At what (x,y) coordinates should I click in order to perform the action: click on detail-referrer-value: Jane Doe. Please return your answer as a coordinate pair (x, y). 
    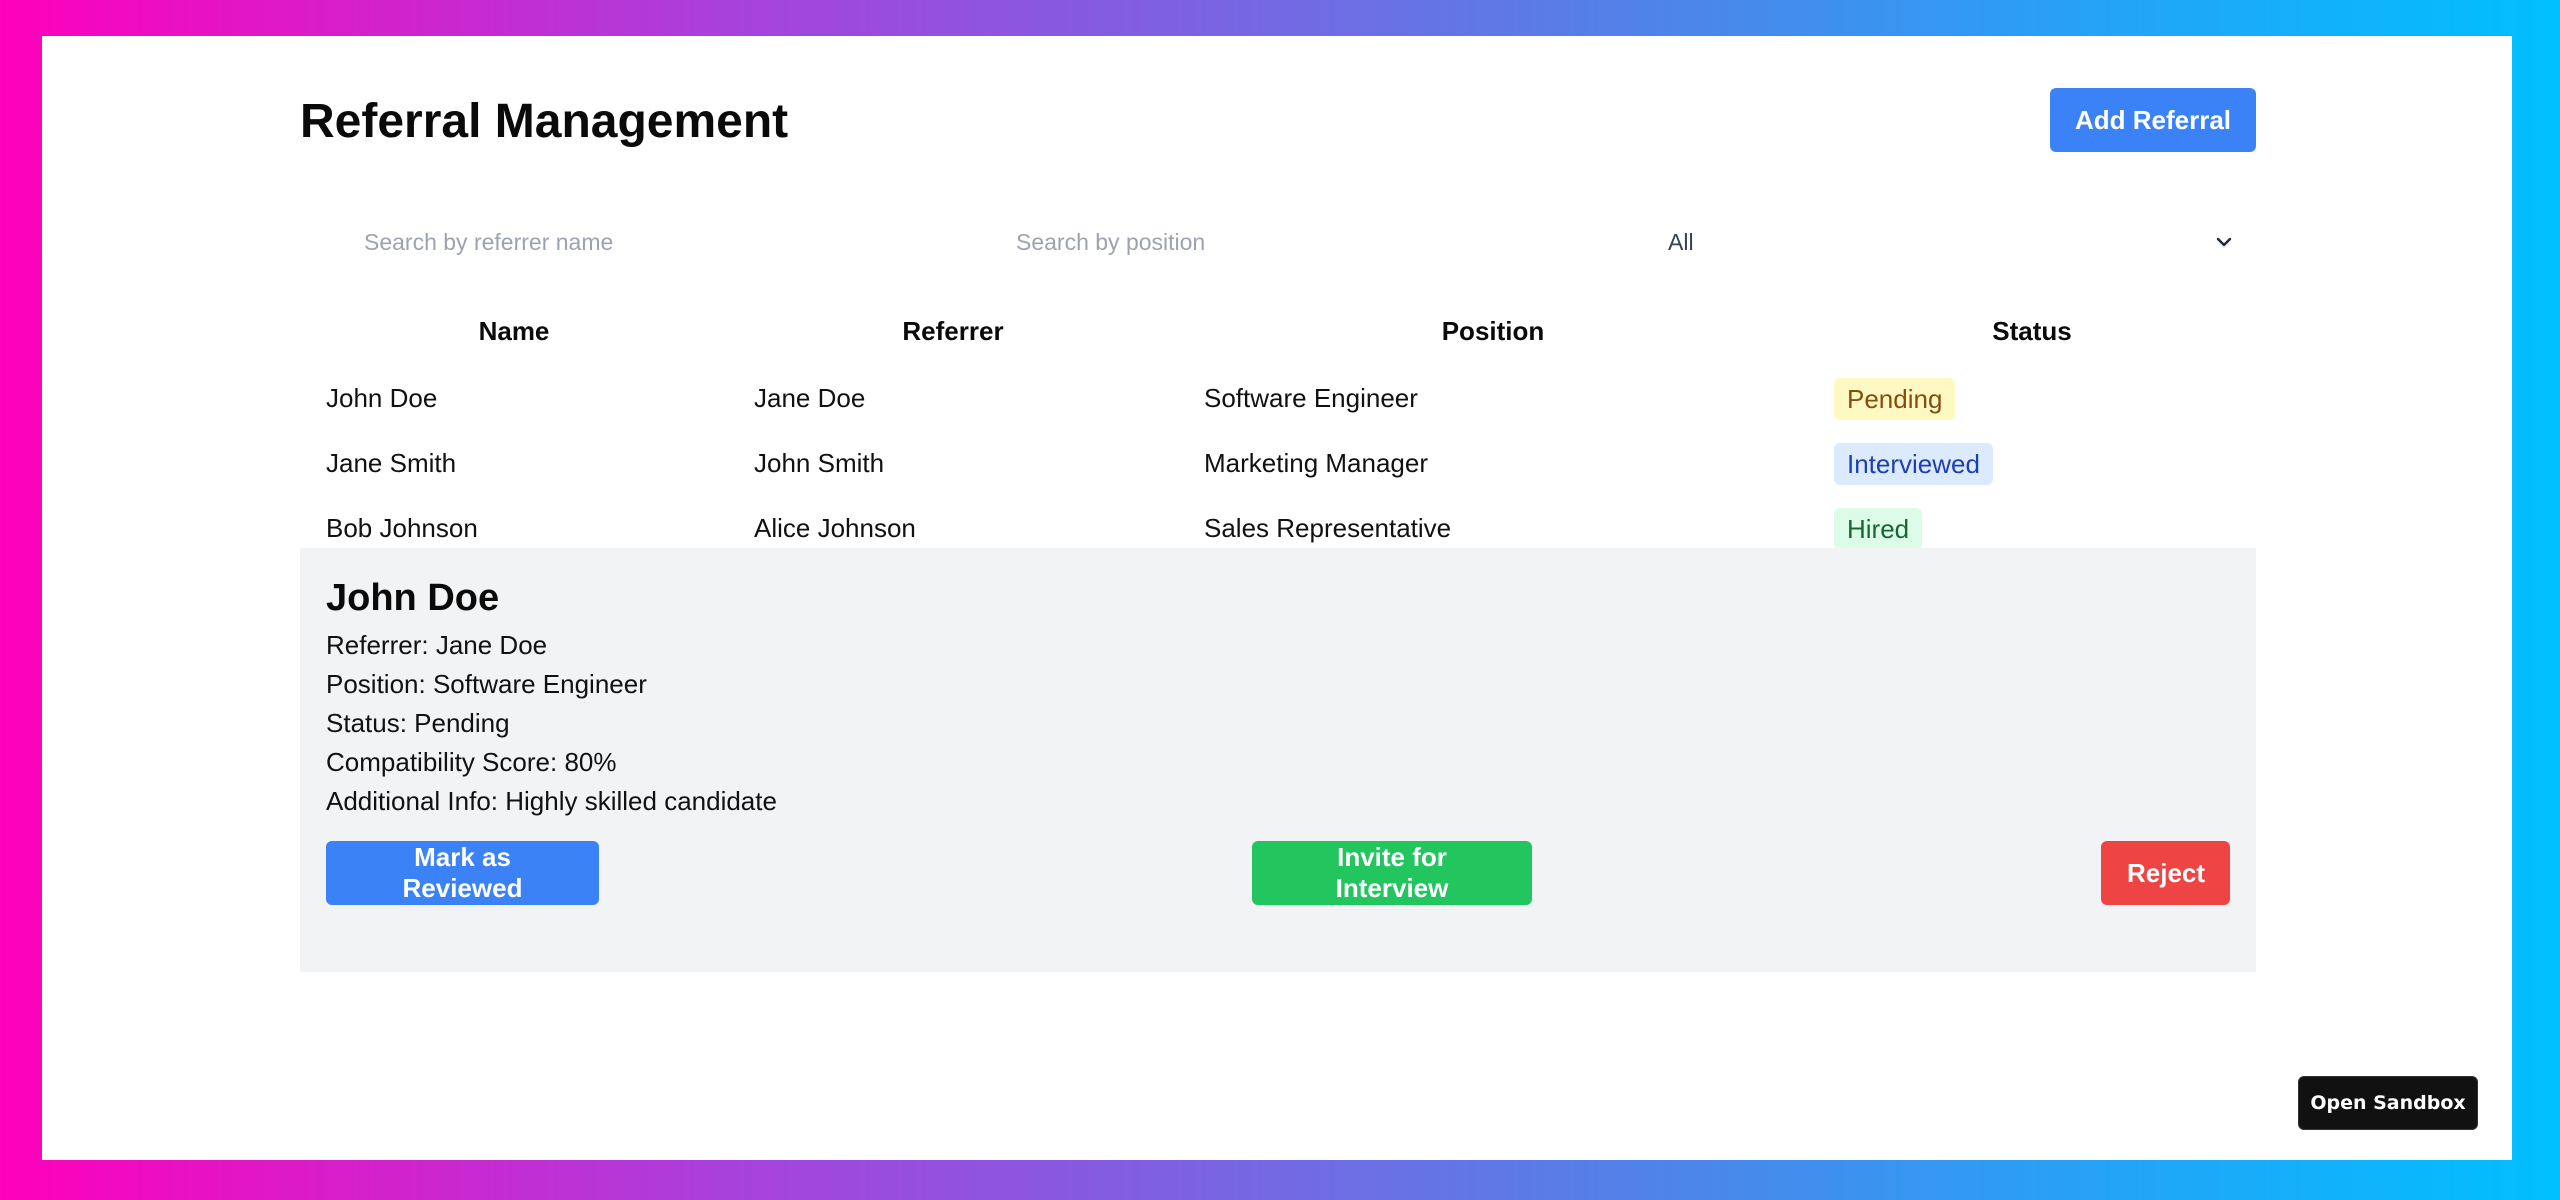
    Looking at the image, I should click on (491, 645).